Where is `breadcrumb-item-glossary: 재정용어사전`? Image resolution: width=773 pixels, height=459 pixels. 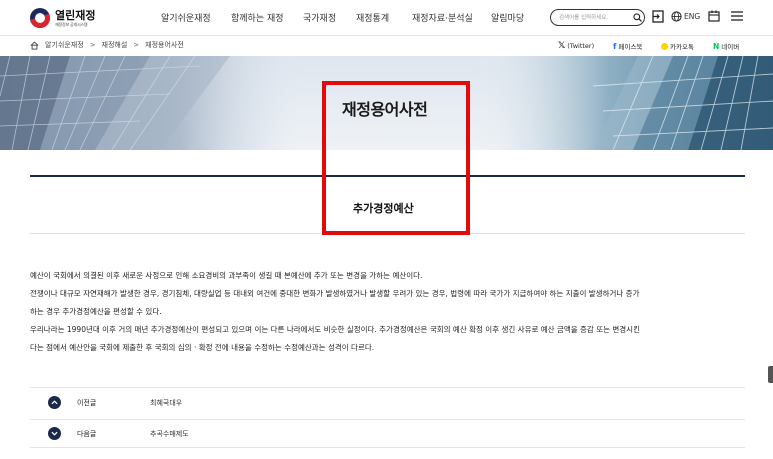
breadcrumb-item-glossary: 재정용어사전 is located at coordinates (164, 45).